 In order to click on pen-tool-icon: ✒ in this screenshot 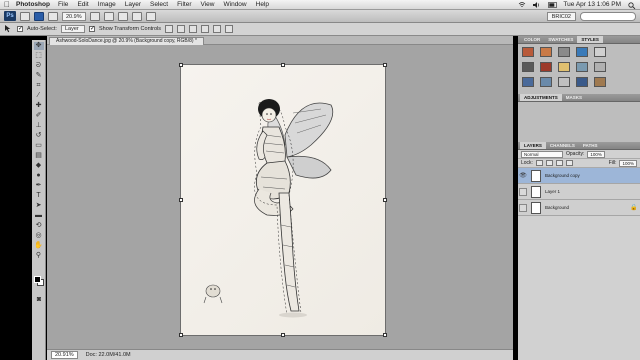, I will do `click(39, 186)`.